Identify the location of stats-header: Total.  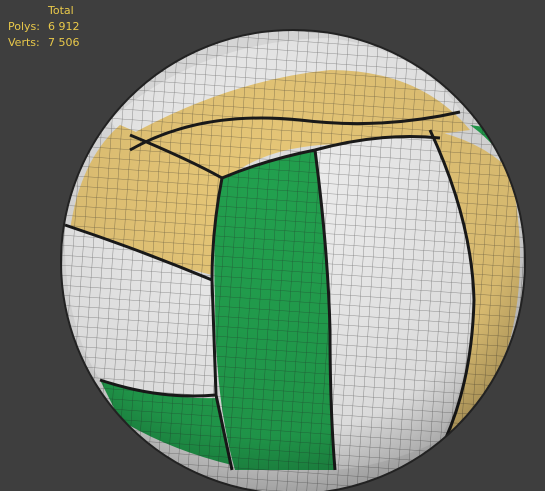
(61, 10).